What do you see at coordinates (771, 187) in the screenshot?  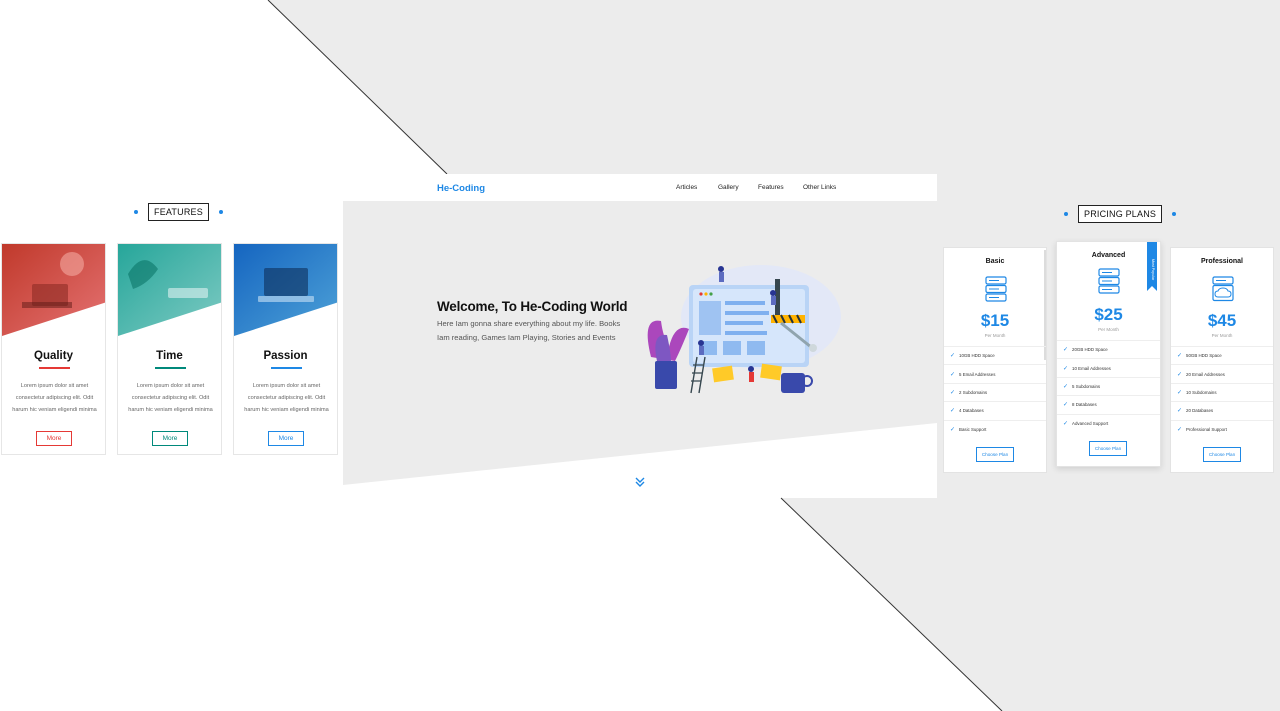 I see `nav-features: Features` at bounding box center [771, 187].